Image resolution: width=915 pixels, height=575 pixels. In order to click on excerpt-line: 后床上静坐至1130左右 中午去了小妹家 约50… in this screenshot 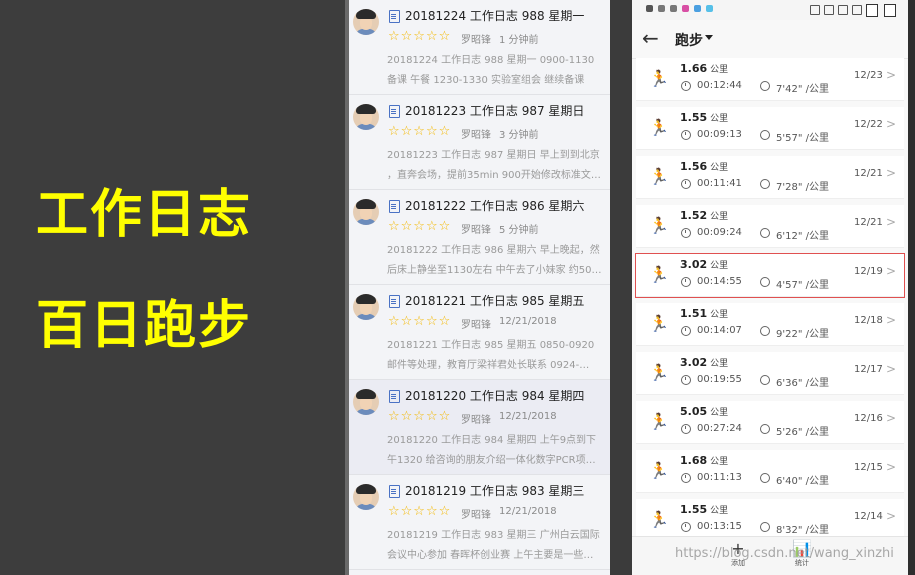, I will do `click(494, 270)`.